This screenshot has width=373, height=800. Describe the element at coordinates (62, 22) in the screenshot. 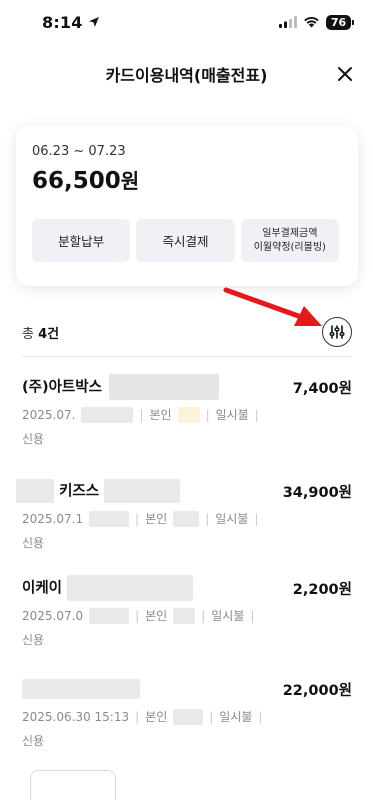

I see `status-time-text: 8:14` at that location.